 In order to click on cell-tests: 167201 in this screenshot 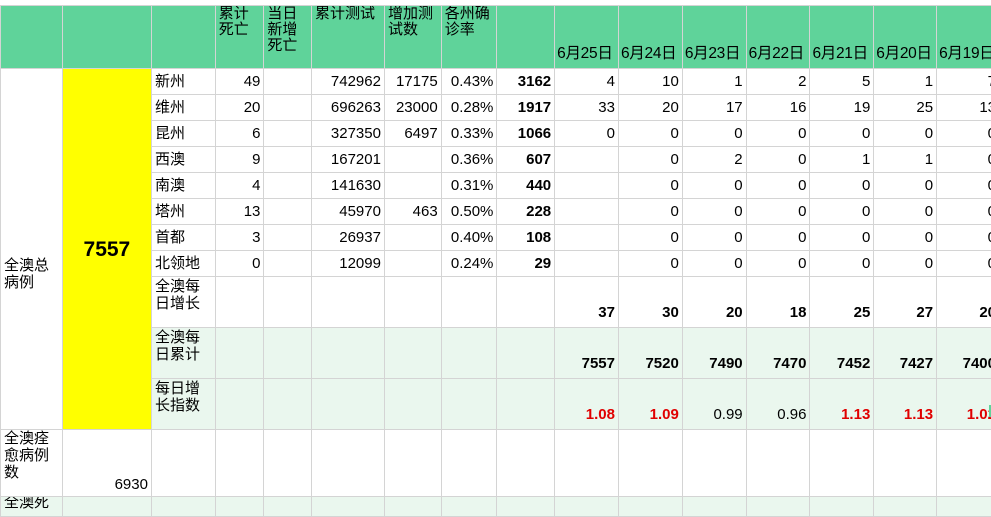, I will do `click(348, 160)`.